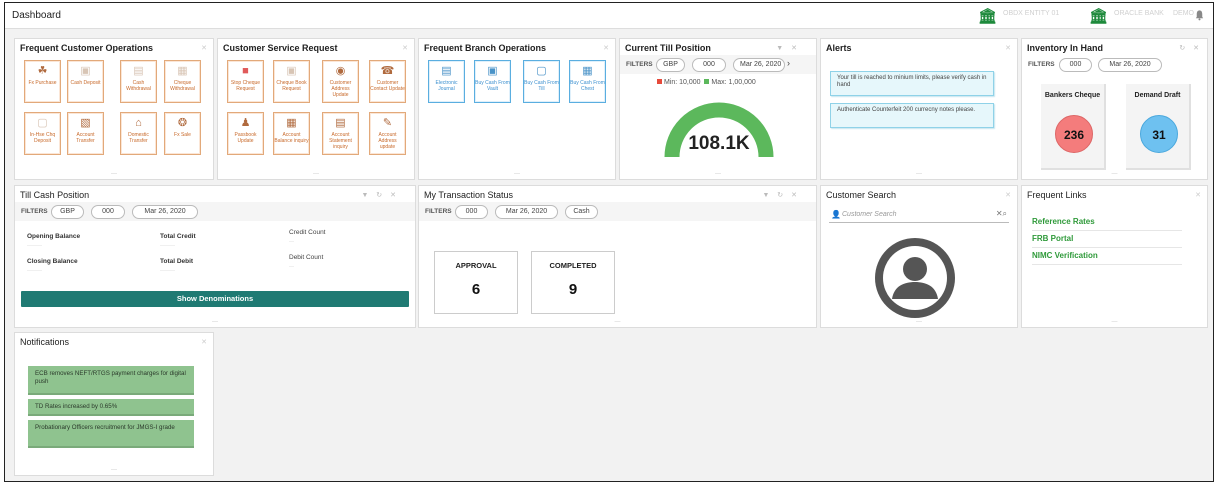  Describe the element at coordinates (1190, 48) in the screenshot. I see `refresh-icon: ↻ ✕` at that location.